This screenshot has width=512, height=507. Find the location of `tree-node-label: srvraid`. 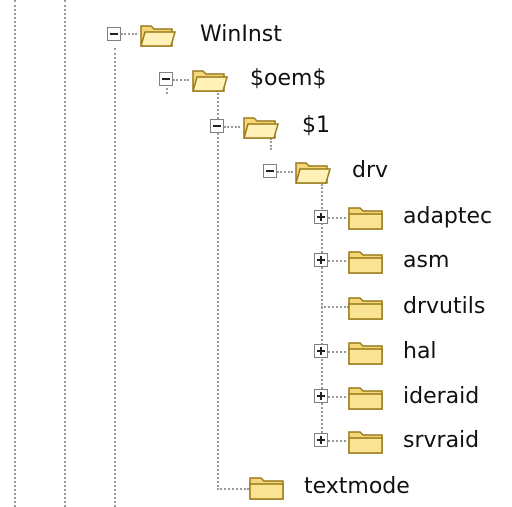

tree-node-label: srvraid is located at coordinates (441, 441).